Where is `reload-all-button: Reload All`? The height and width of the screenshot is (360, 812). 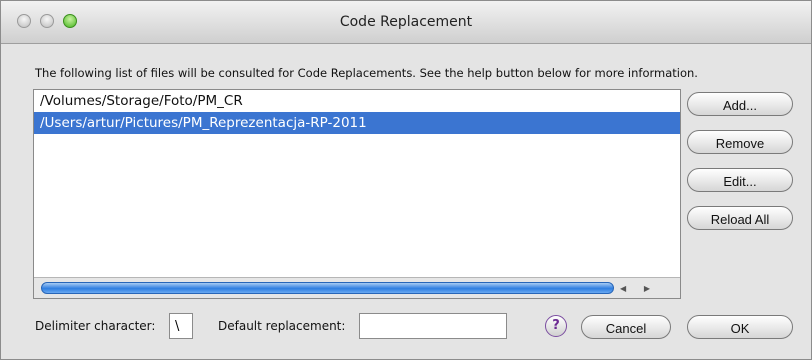
reload-all-button: Reload All is located at coordinates (740, 218).